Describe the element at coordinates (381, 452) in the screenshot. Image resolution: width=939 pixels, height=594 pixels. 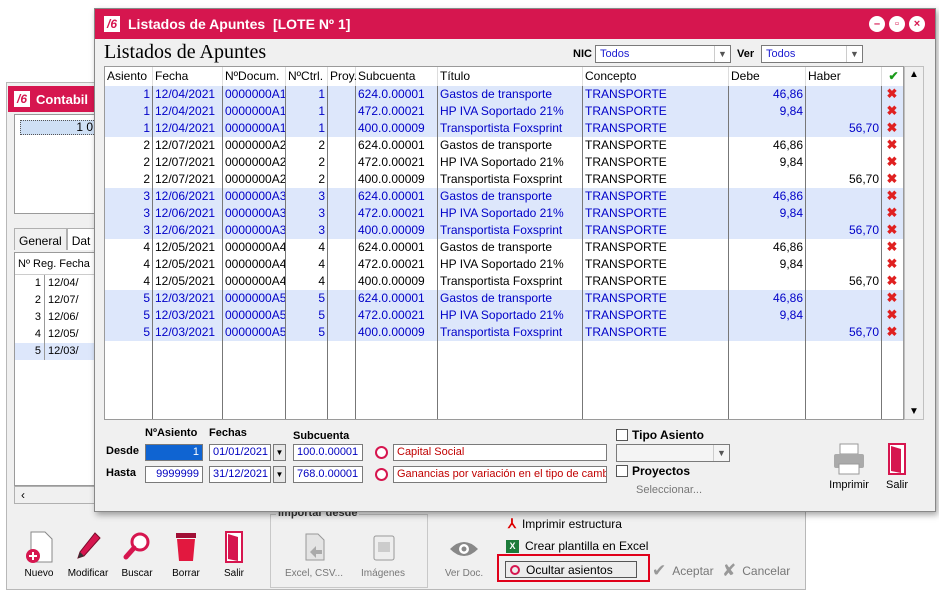
I see `search-subcuenta-desde-icon` at that location.